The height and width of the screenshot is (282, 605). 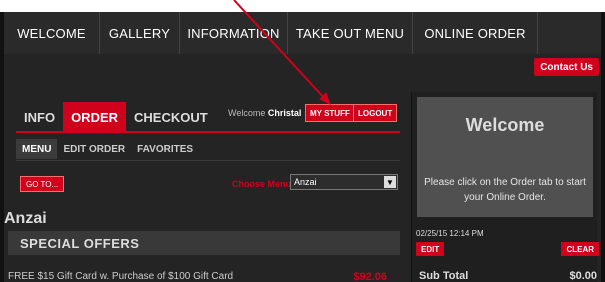 What do you see at coordinates (140, 33) in the screenshot?
I see `nav-gallery: GALLERY` at bounding box center [140, 33].